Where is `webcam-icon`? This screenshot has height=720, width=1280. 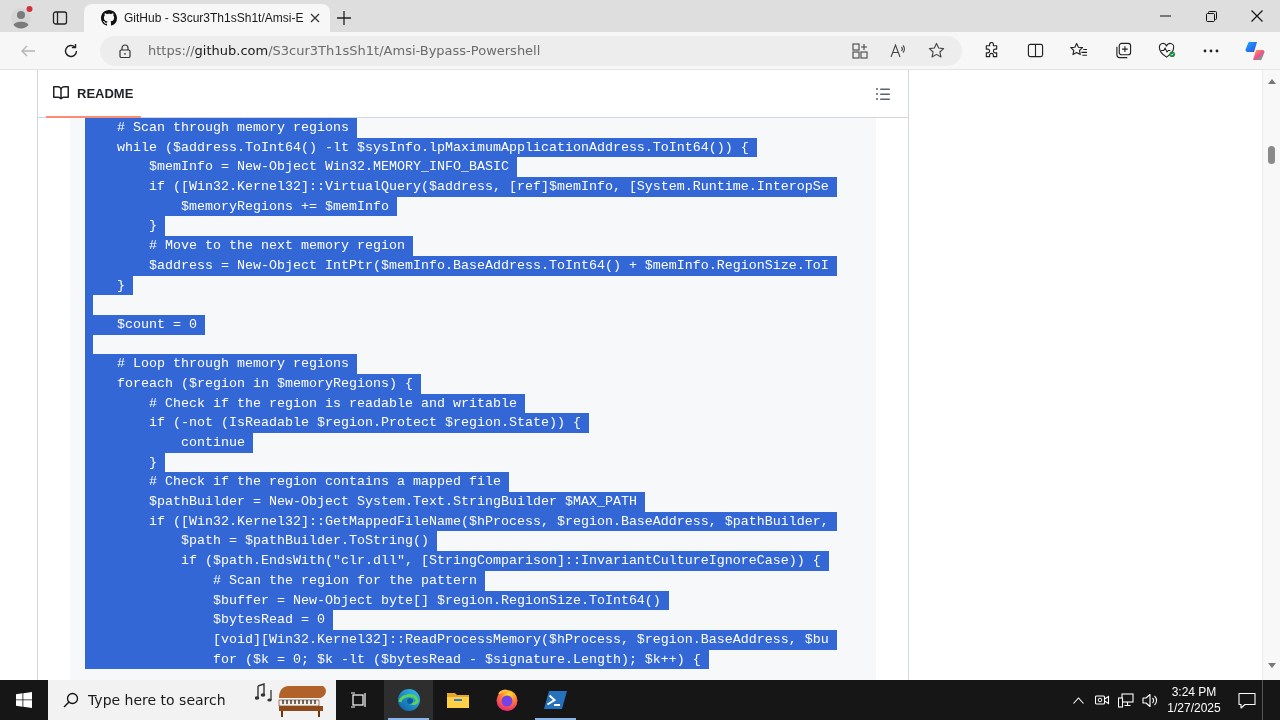 webcam-icon is located at coordinates (1102, 700).